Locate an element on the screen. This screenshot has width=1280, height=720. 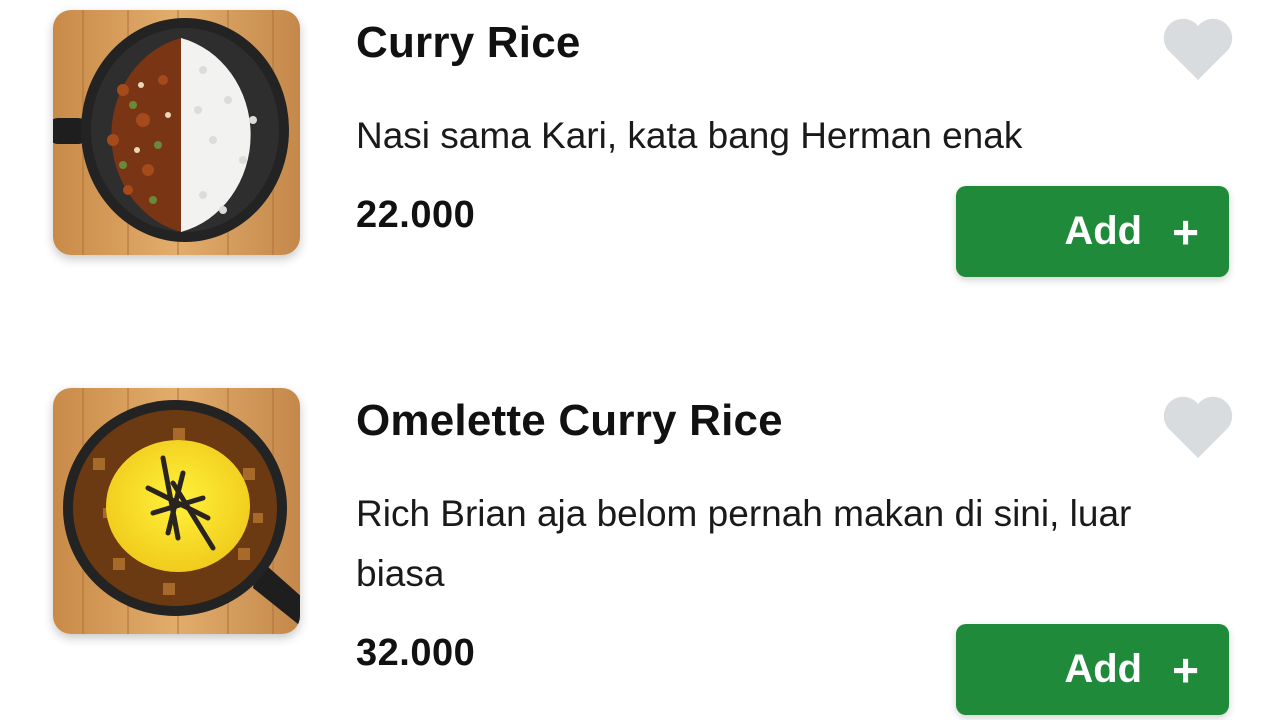
item-name: Omelette Curry Rice is located at coordinates (569, 420).